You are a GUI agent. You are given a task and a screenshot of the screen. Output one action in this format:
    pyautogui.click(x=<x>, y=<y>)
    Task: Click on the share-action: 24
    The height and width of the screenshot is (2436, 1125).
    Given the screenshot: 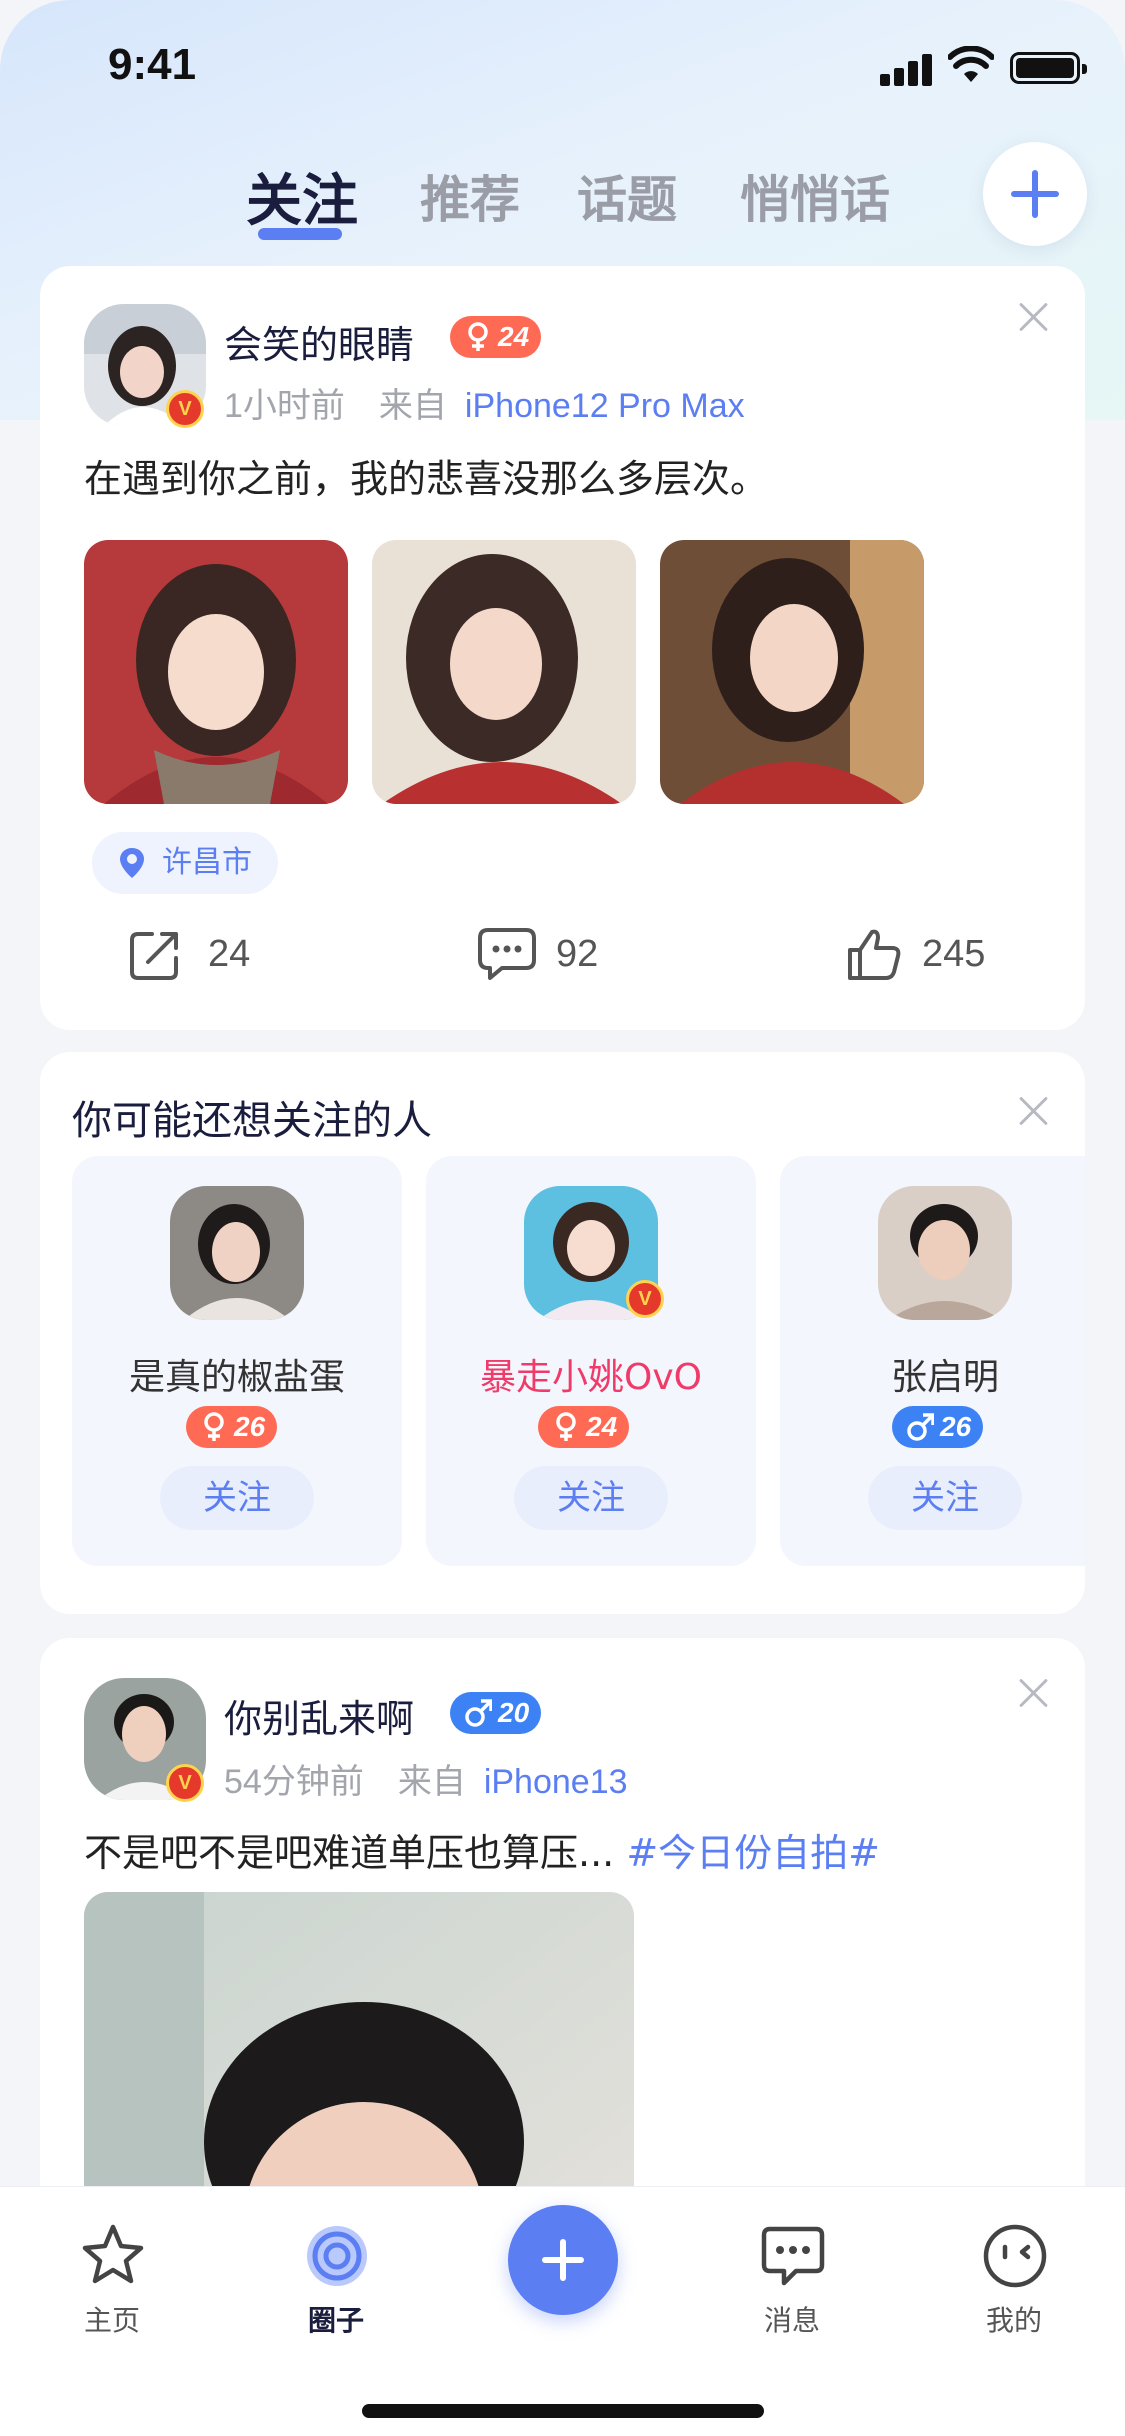 What is the action you would take?
    pyautogui.click(x=218, y=954)
    